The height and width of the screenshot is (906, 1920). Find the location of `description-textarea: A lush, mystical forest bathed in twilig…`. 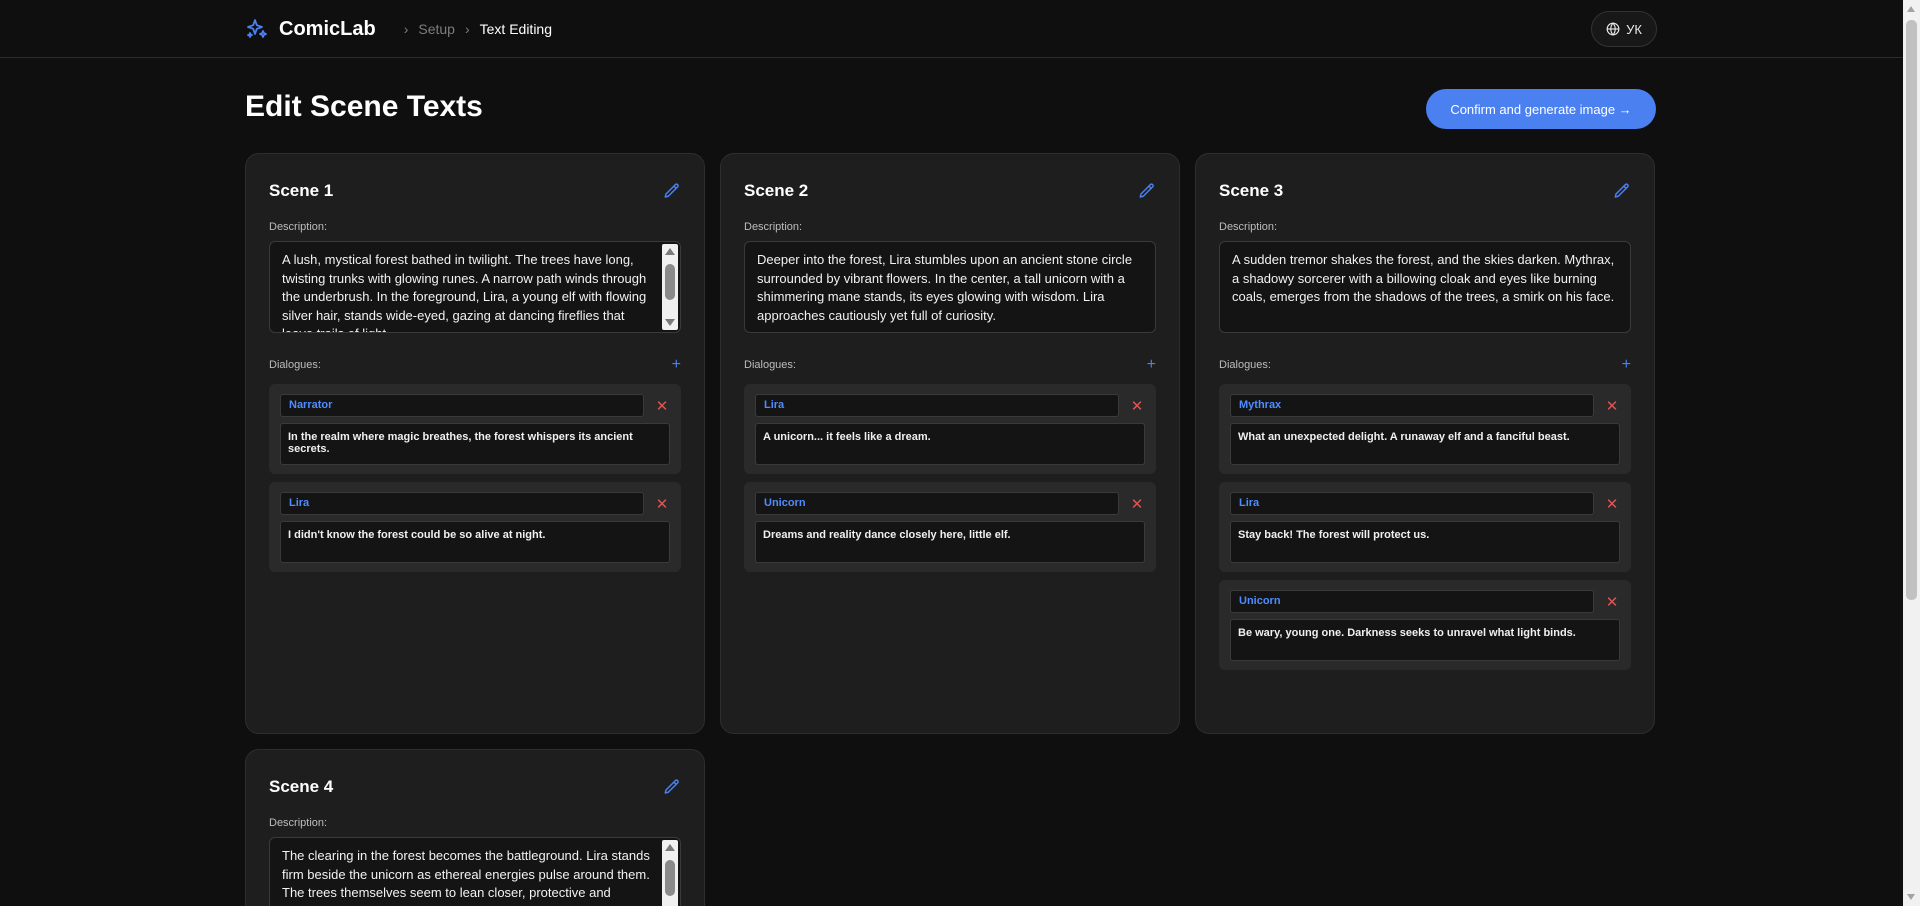

description-textarea: A lush, mystical forest bathed in twilig… is located at coordinates (475, 287).